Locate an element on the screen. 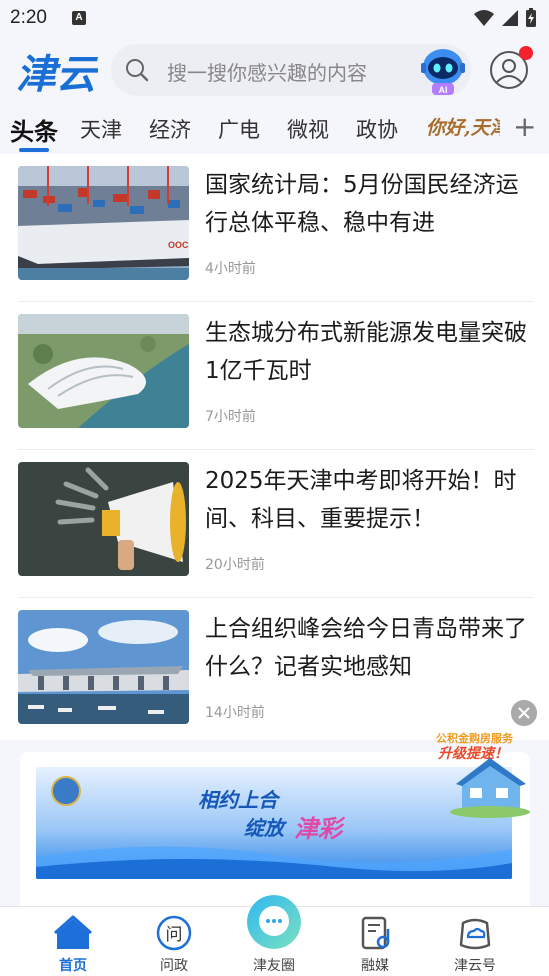  nav-ask: 问 问政 is located at coordinates (174, 941).